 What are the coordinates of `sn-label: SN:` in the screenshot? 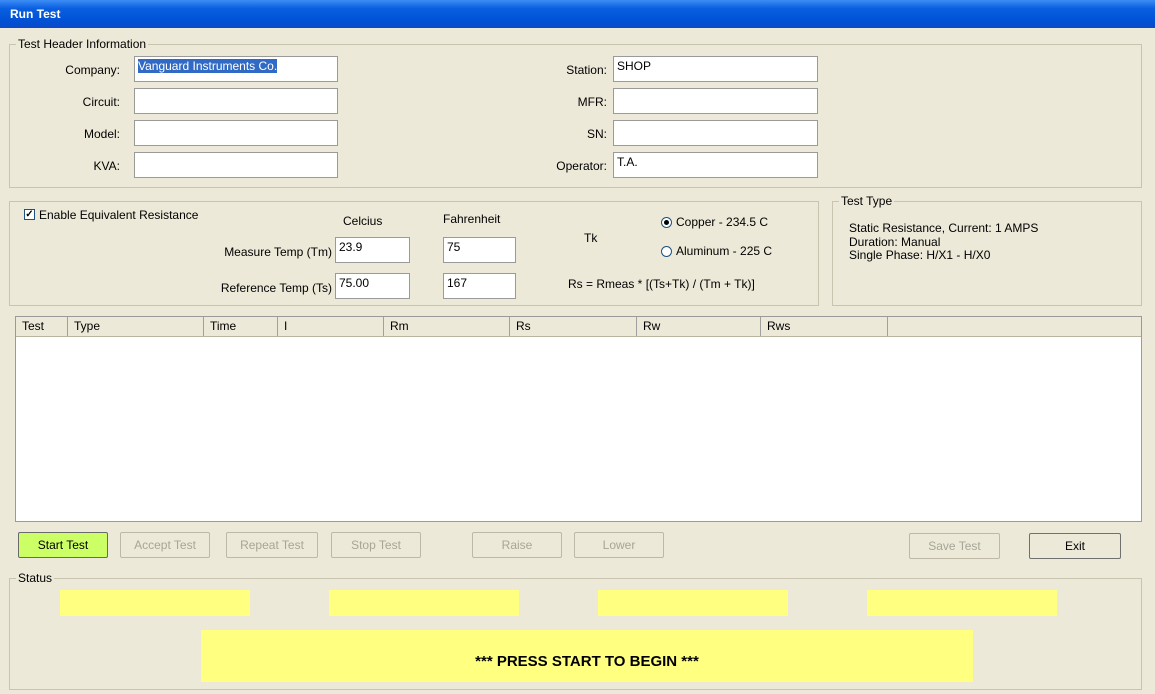 It's located at (596, 134).